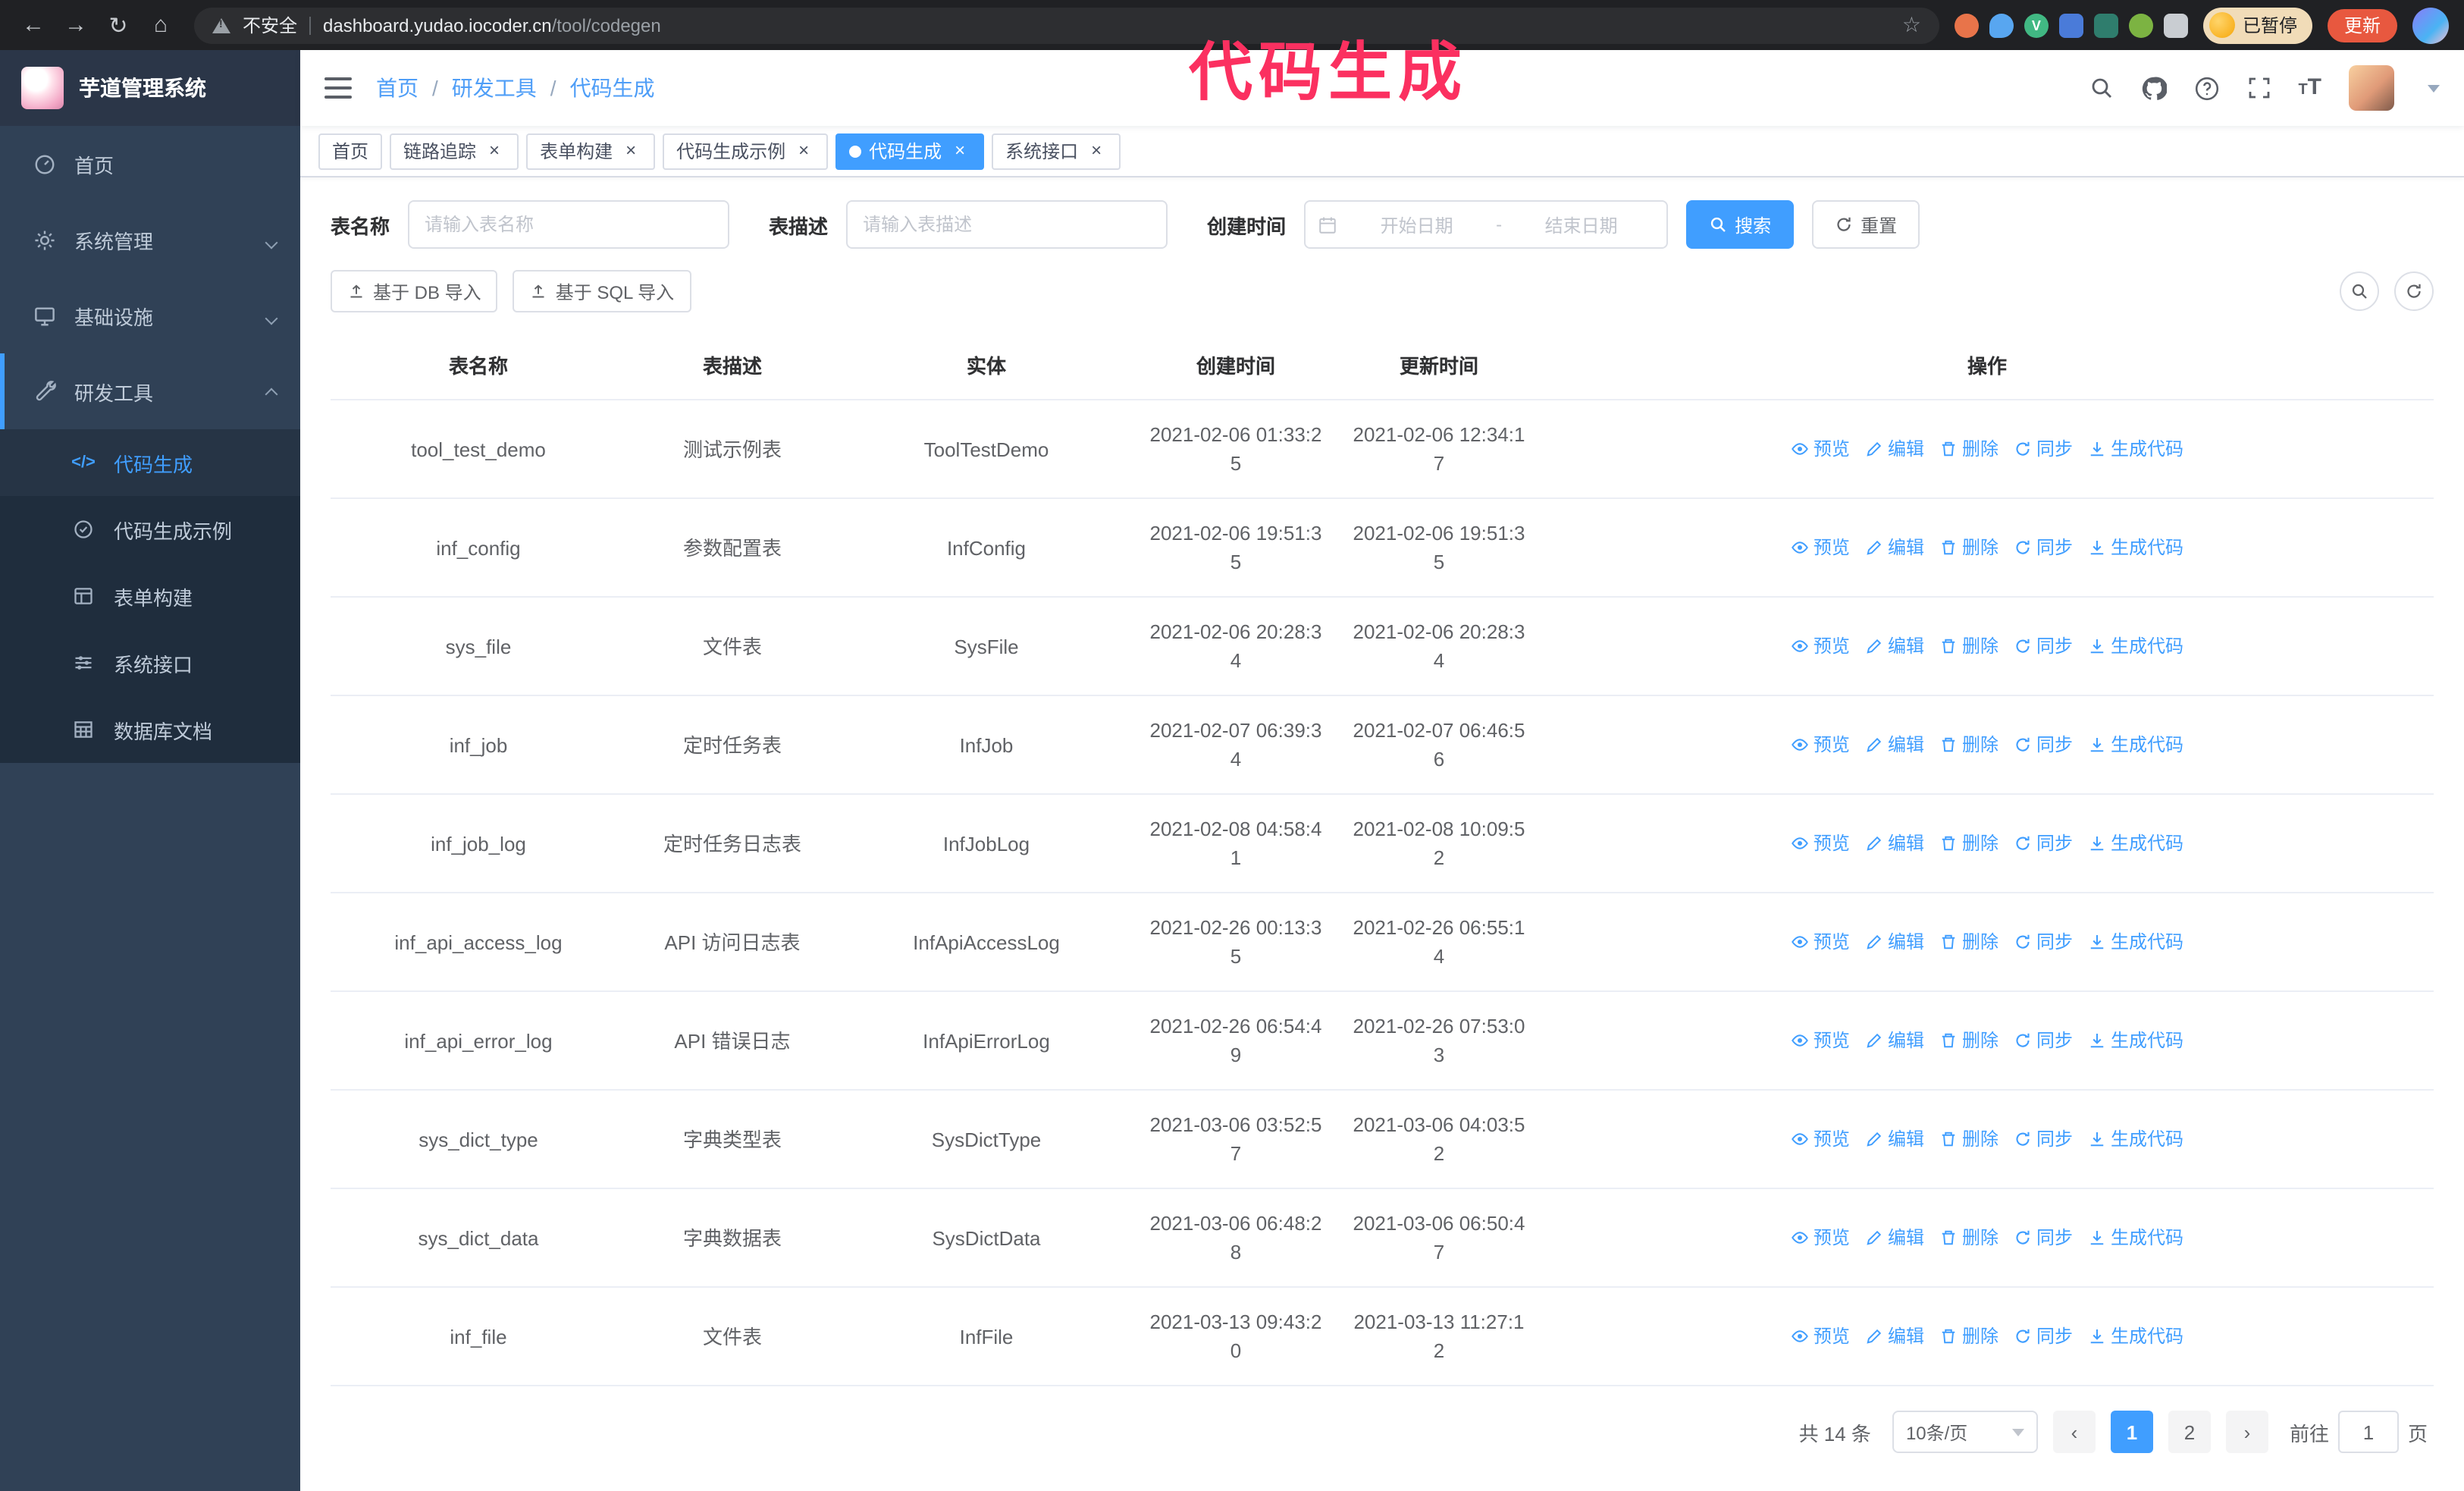 The width and height of the screenshot is (2464, 1491). I want to click on tags-view-tab: 首页, so click(351, 151).